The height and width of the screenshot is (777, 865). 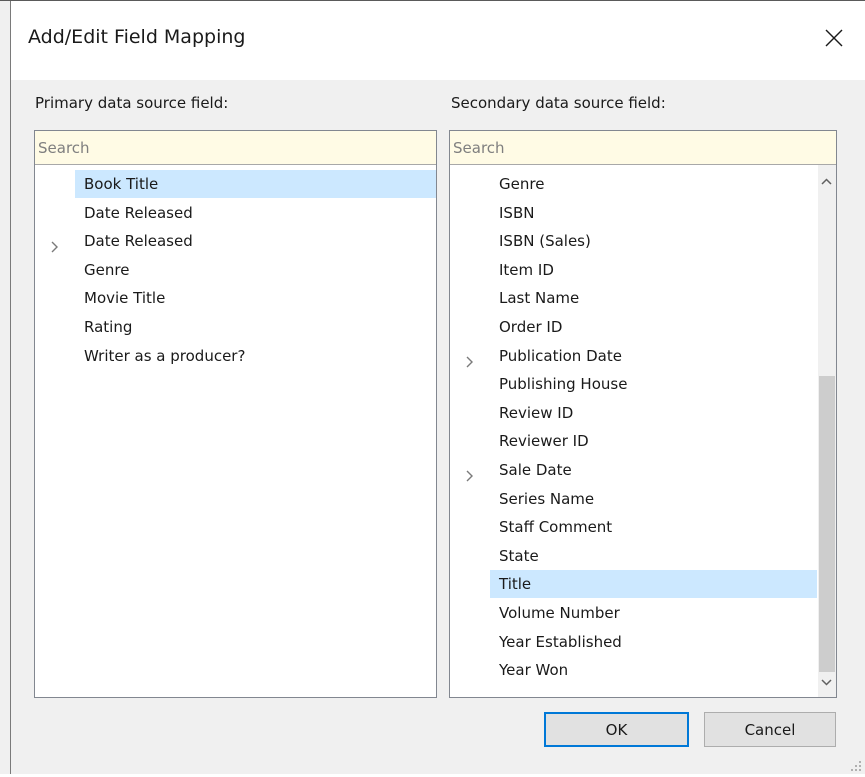 I want to click on secondary-scrollbar, so click(x=827, y=431).